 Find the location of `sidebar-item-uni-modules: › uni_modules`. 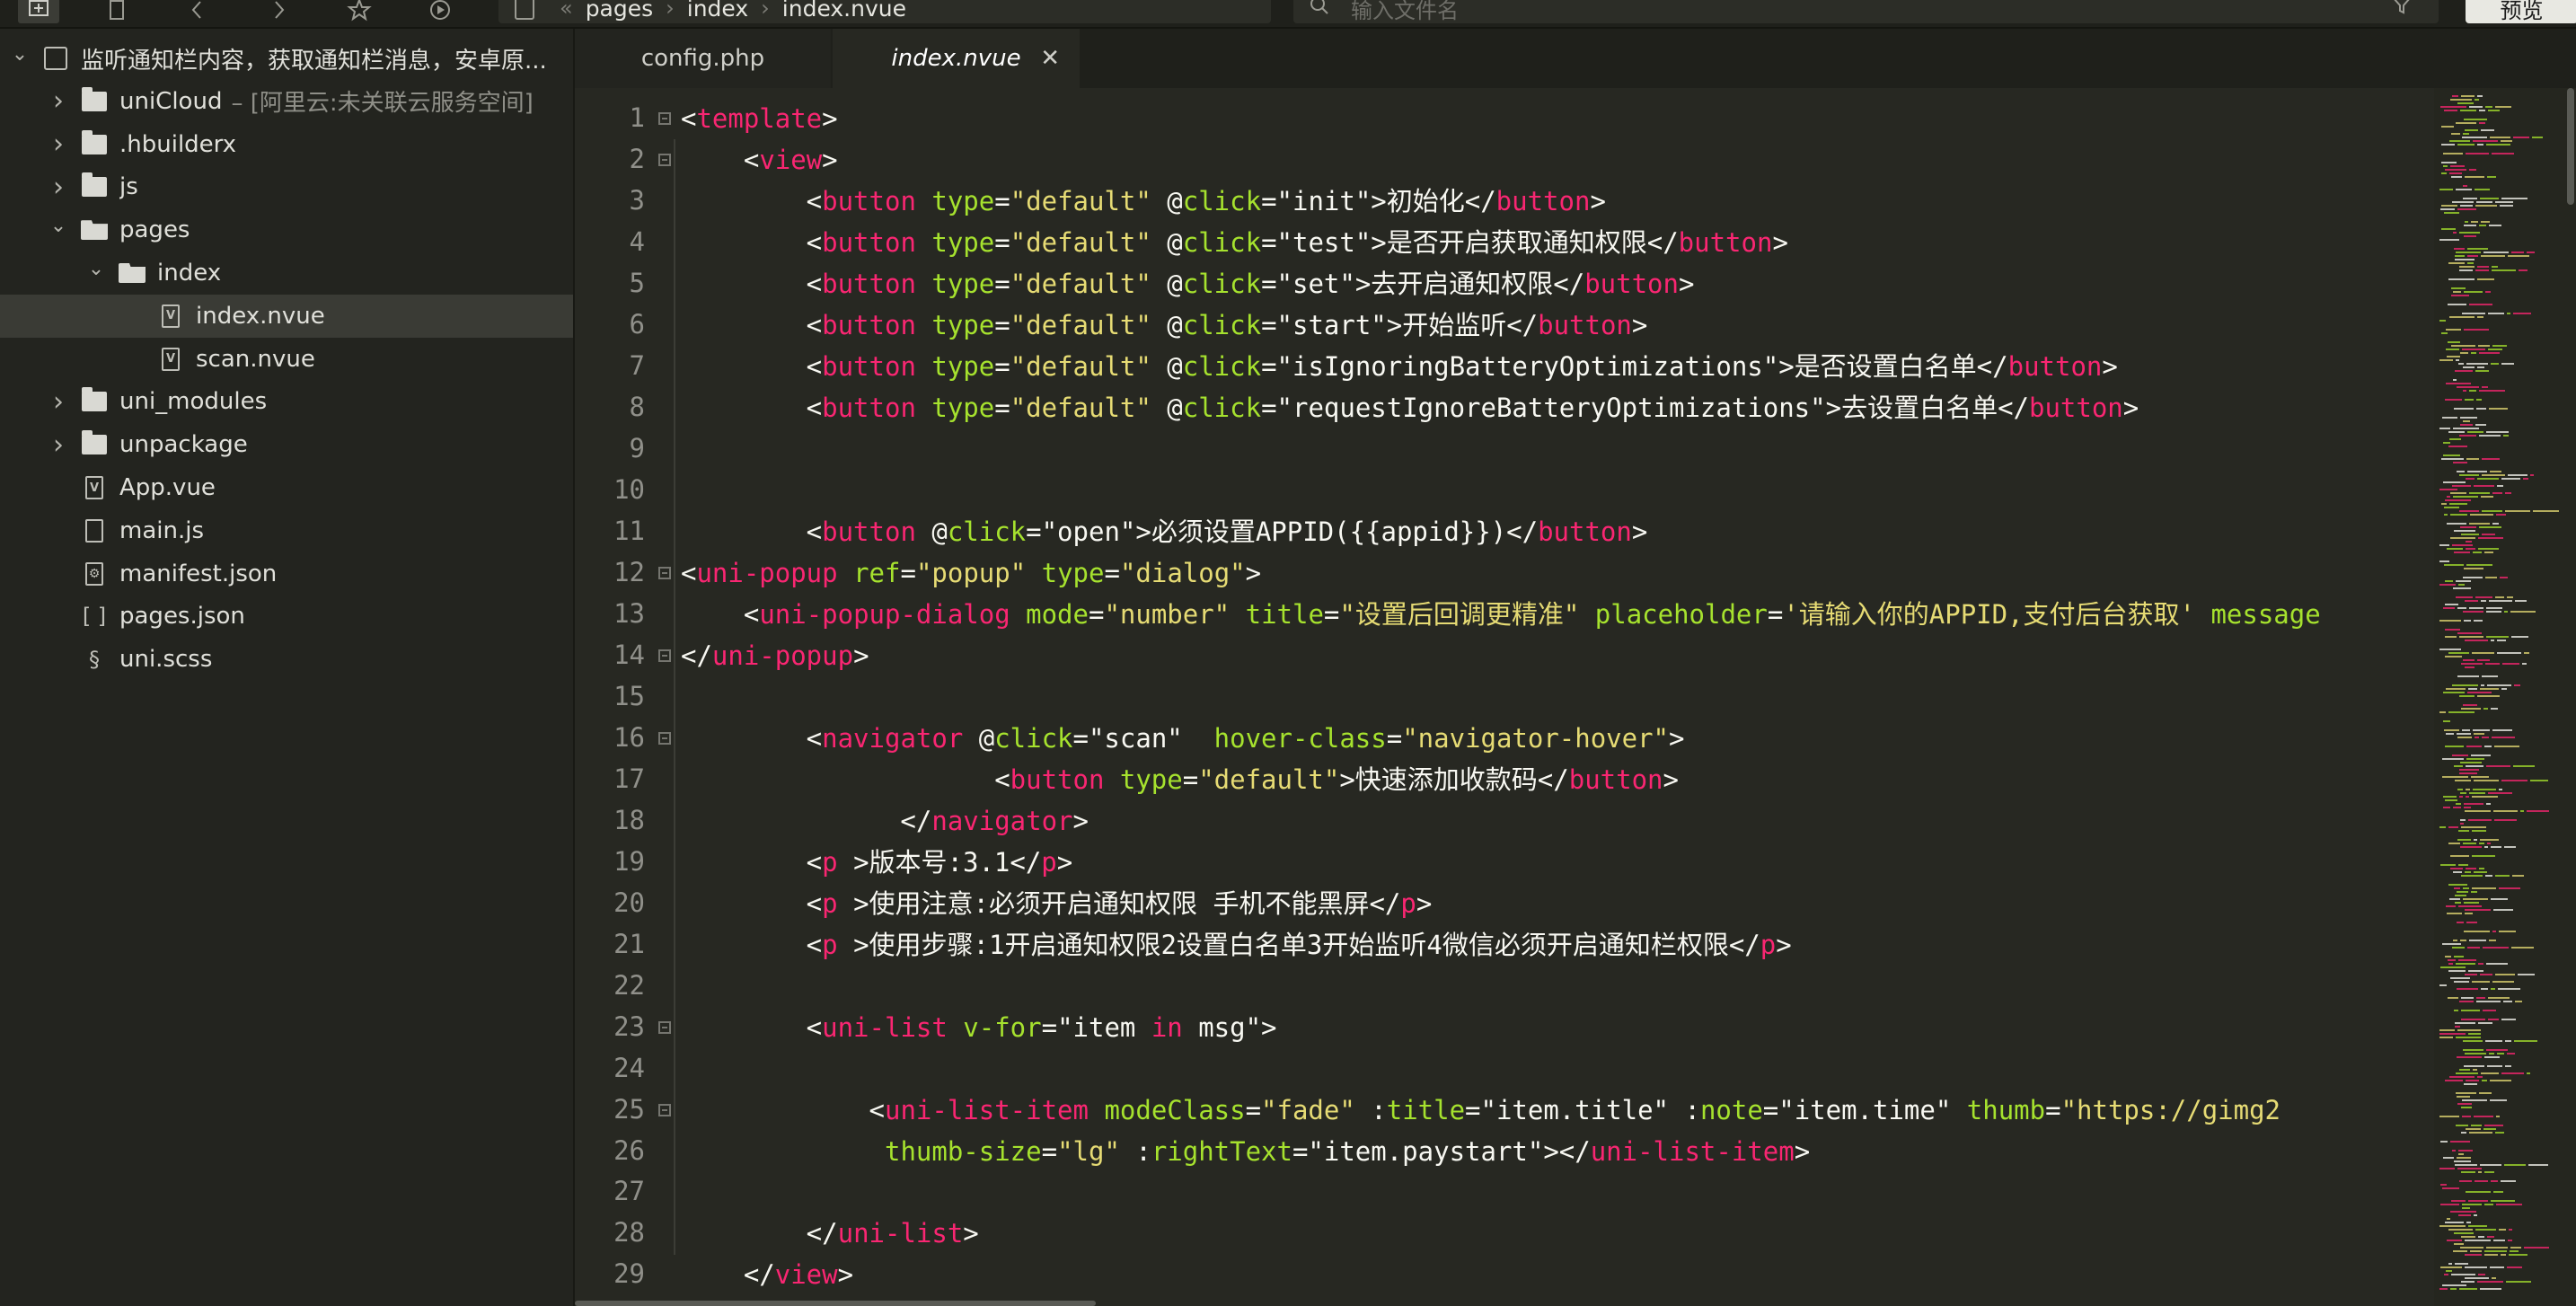

sidebar-item-uni-modules: › uni_modules is located at coordinates (286, 401).